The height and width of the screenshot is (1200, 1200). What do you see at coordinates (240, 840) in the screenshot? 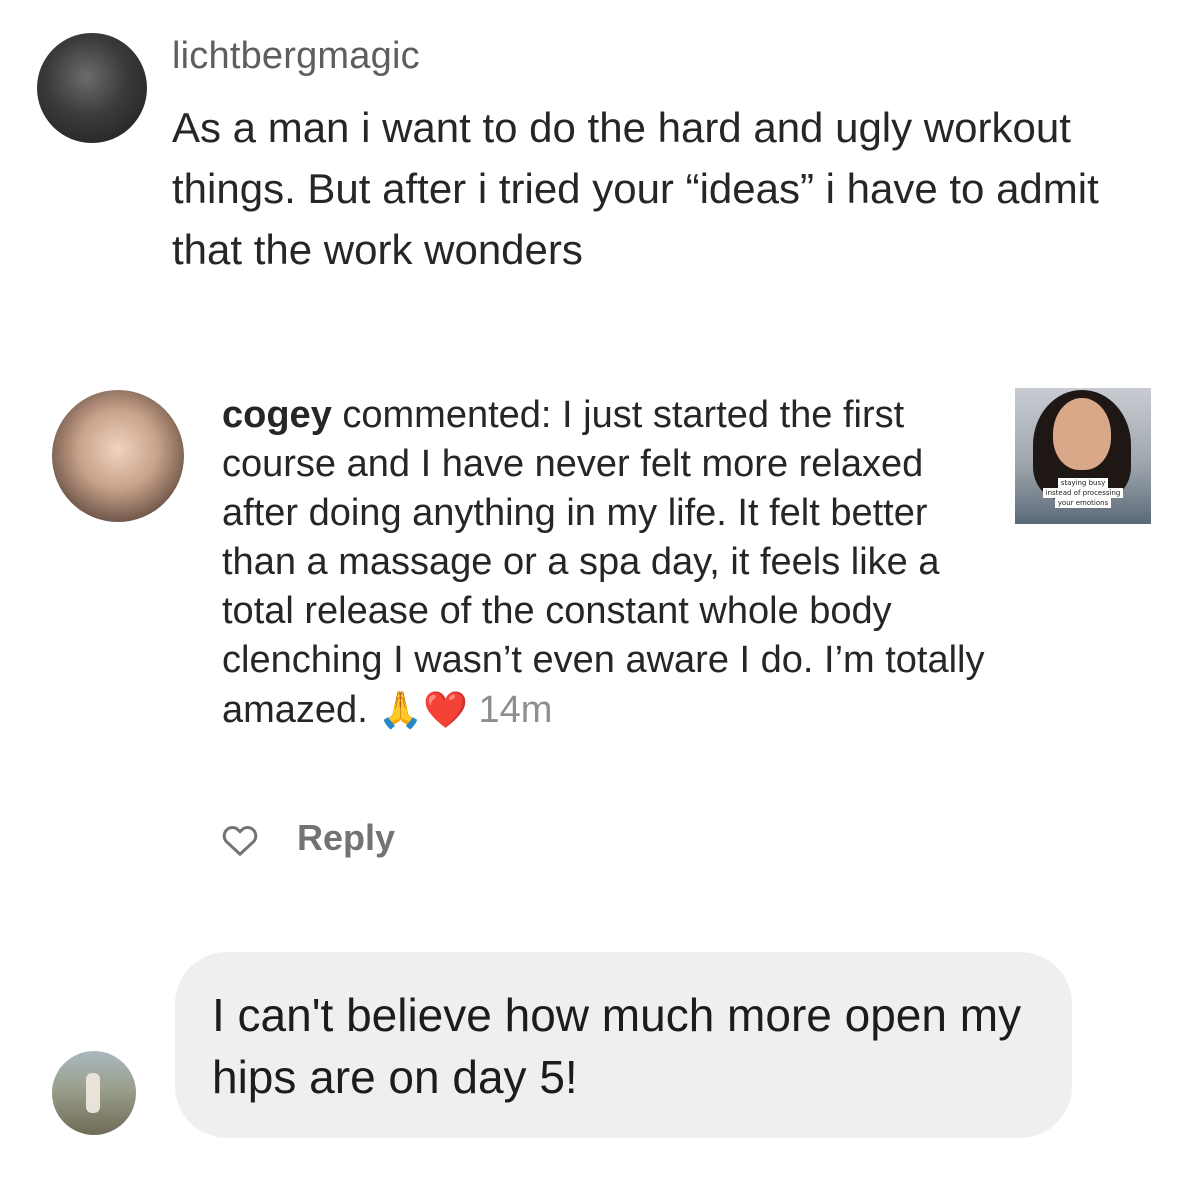
I see `heart-outline-icon` at bounding box center [240, 840].